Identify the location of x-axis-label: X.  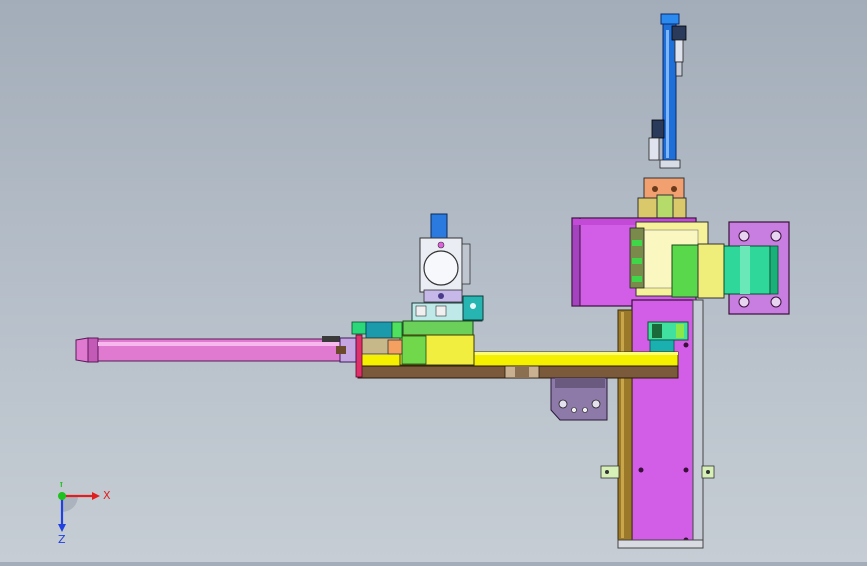
(107, 495).